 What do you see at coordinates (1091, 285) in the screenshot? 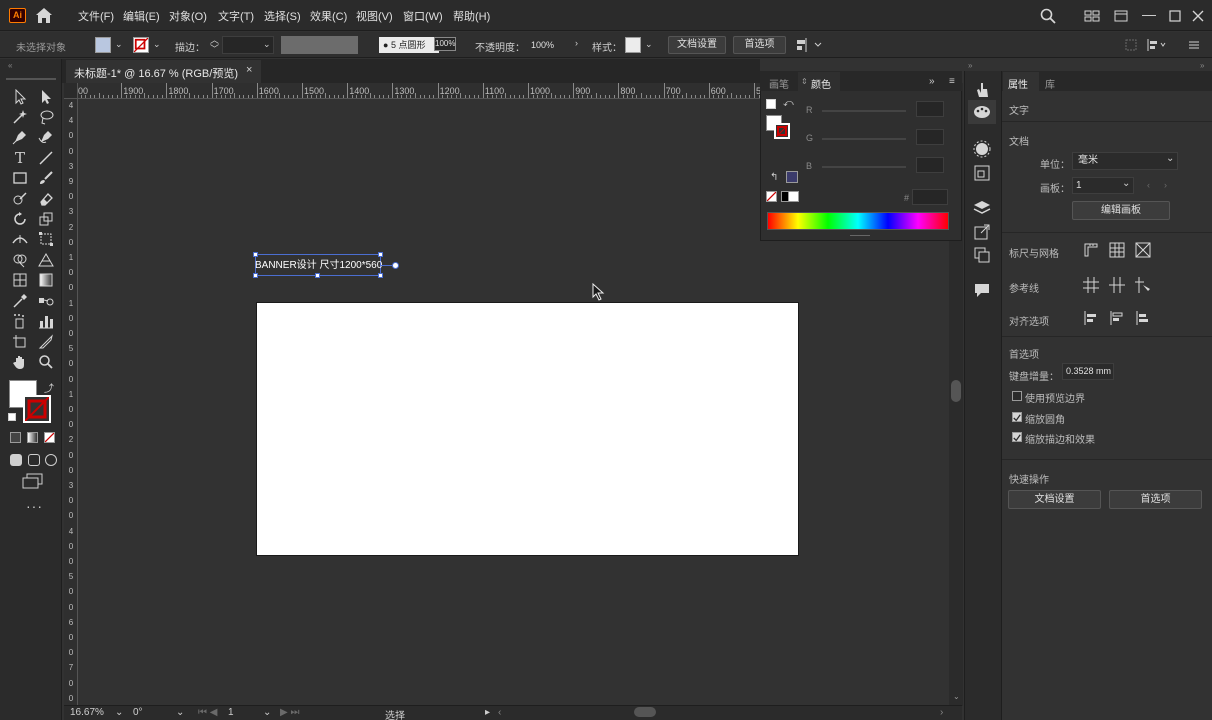
I see `guides-icon` at bounding box center [1091, 285].